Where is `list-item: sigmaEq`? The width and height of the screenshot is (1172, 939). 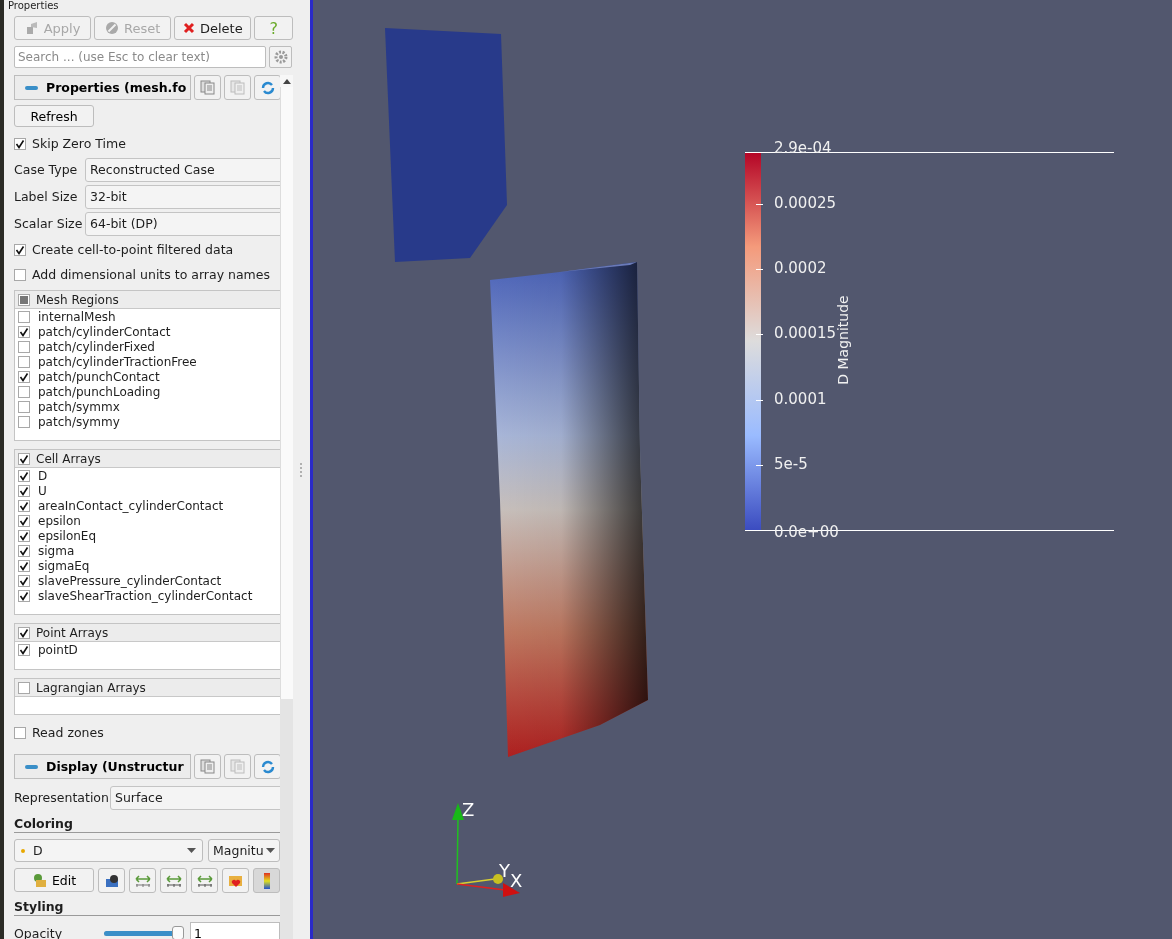
list-item: sigmaEq is located at coordinates (64, 565).